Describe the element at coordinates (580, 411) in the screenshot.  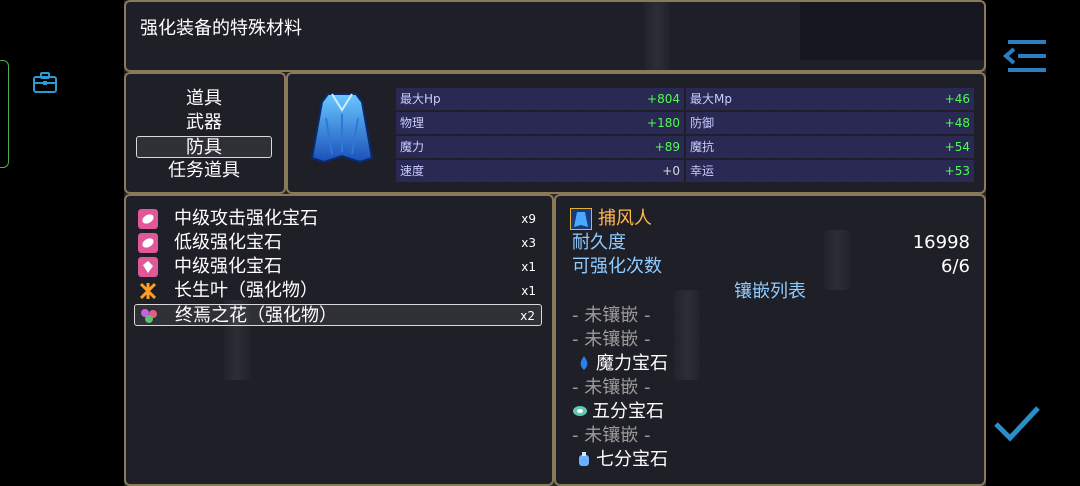
I see `swirl-gem-icon` at that location.